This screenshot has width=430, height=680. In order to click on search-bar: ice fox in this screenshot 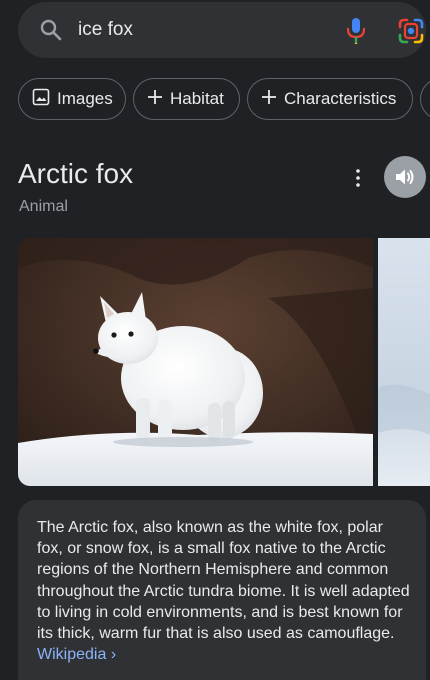, I will do `click(222, 30)`.